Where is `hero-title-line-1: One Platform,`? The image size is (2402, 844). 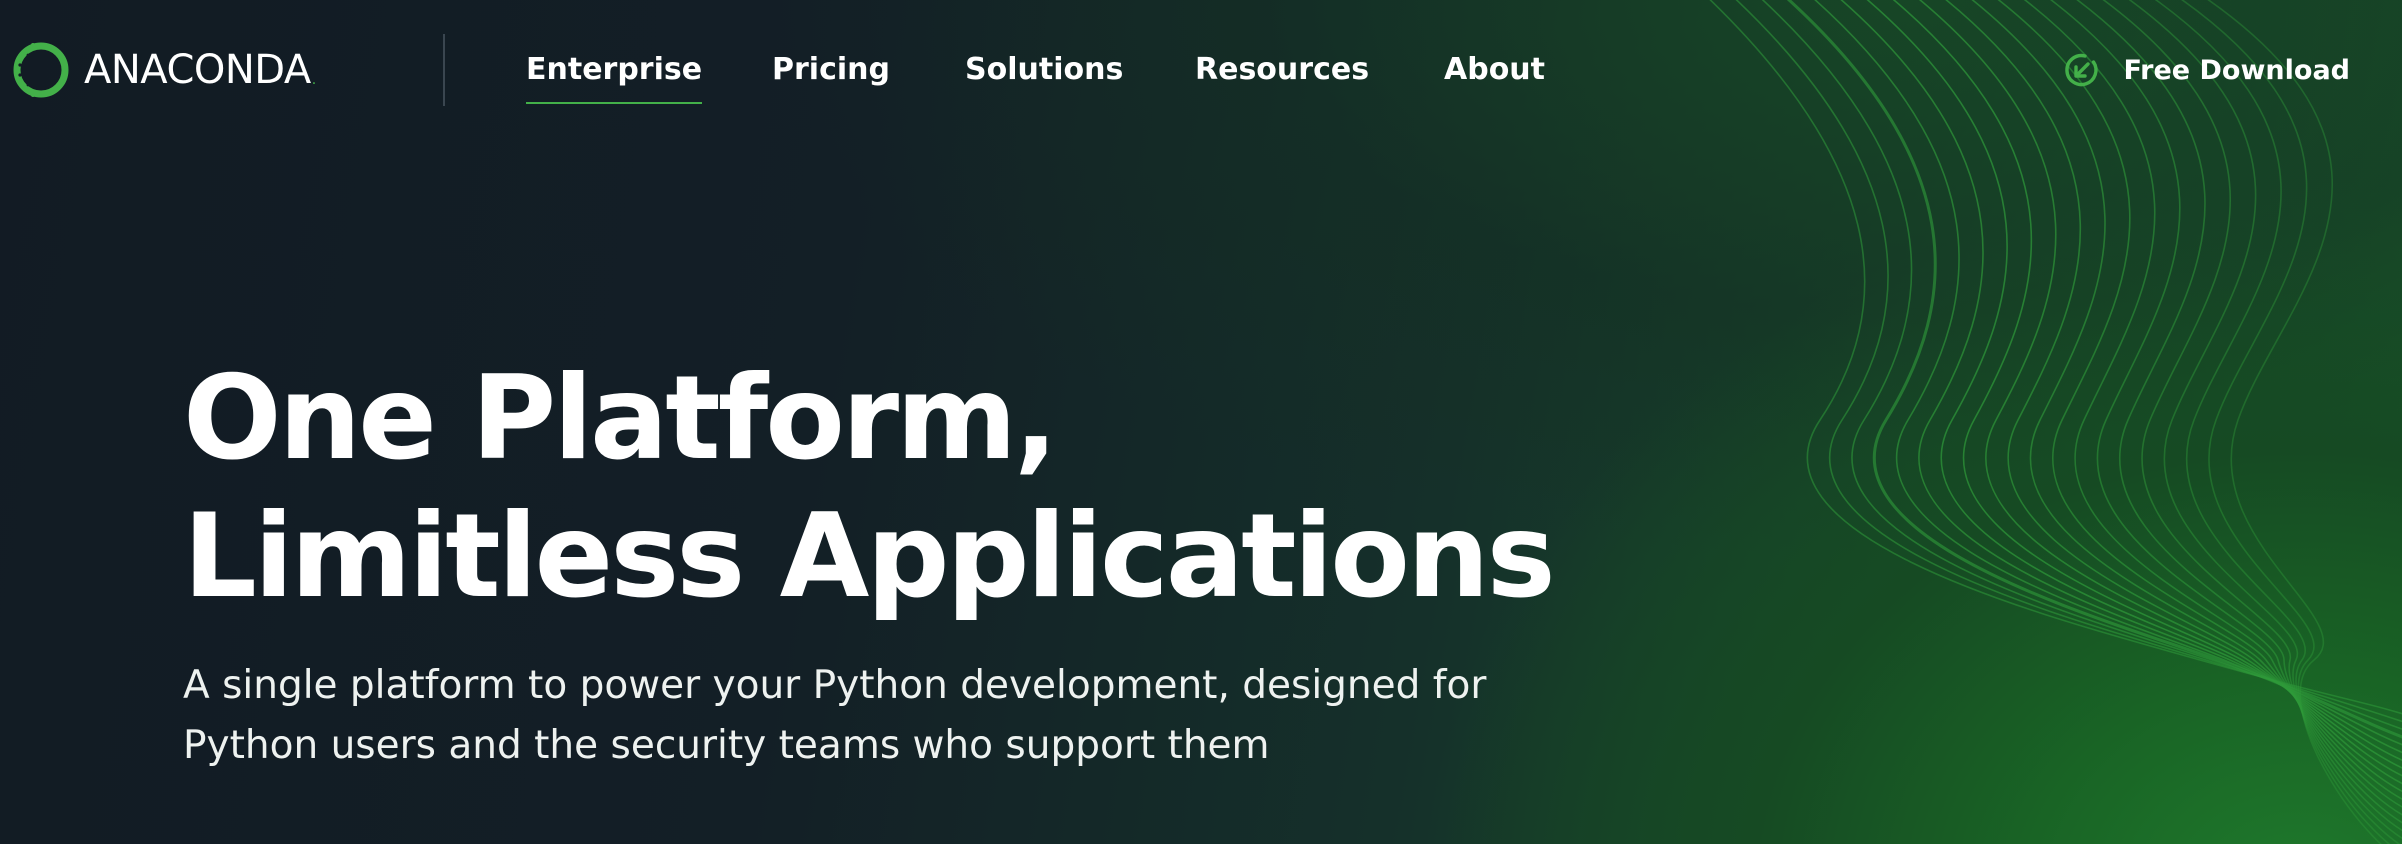
hero-title-line-1: One Platform, is located at coordinates (620, 418).